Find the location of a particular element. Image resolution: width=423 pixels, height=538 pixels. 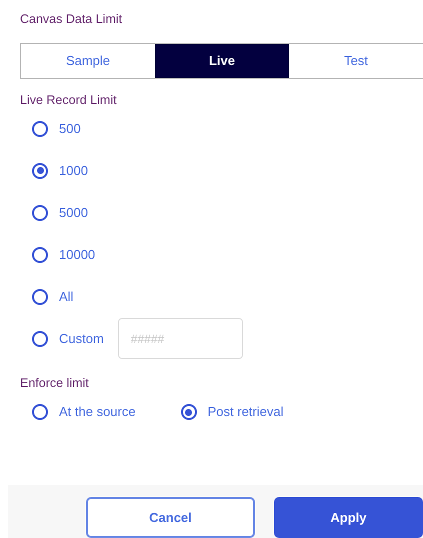

section-label: Enforce limit is located at coordinates (55, 383).